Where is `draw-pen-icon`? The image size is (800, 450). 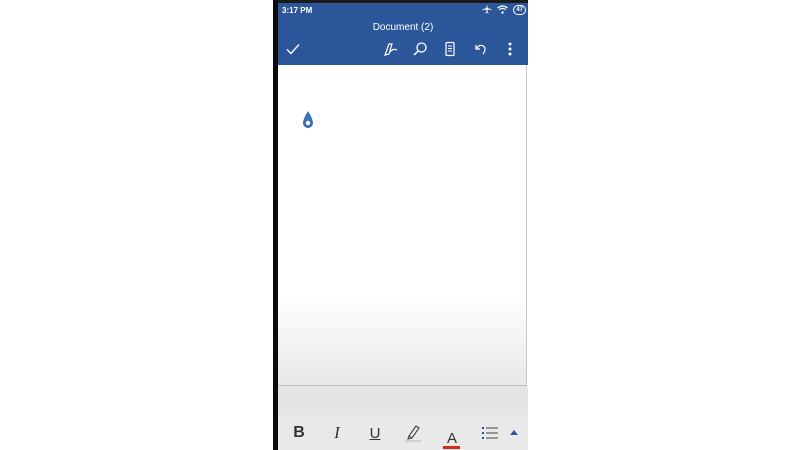
draw-pen-icon is located at coordinates (391, 49).